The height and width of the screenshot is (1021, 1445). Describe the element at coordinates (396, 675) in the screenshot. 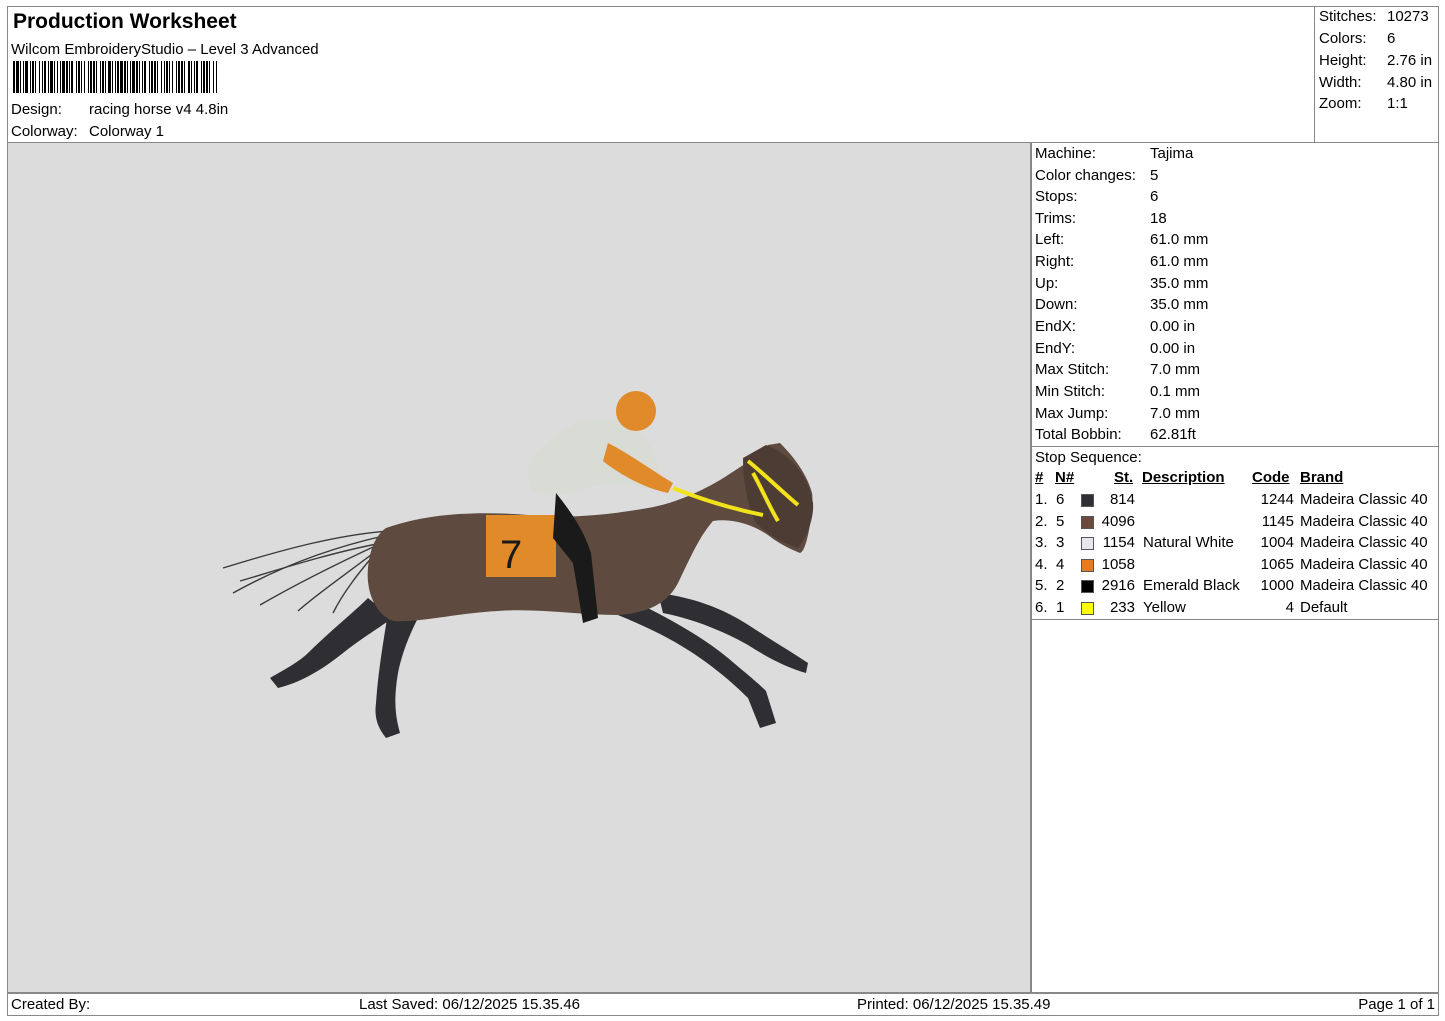

I see `horse-hind-leg-front` at that location.